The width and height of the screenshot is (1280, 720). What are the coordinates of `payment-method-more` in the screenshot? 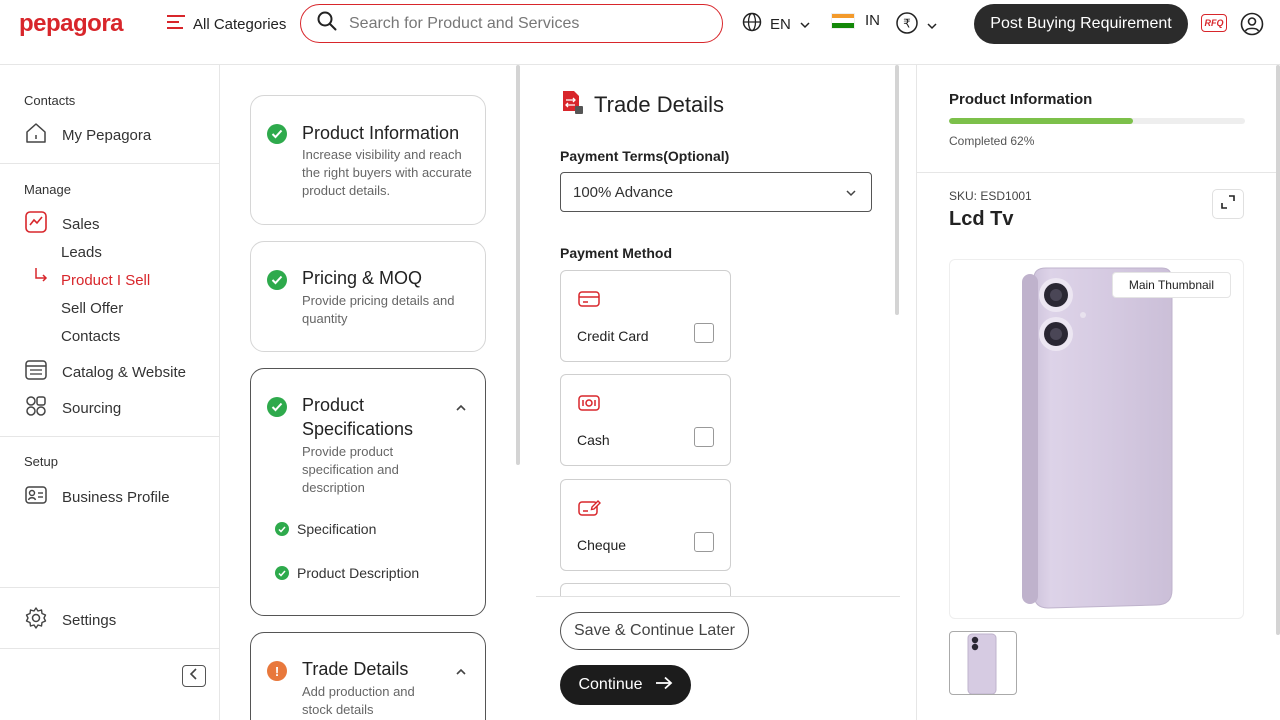 It's located at (645, 590).